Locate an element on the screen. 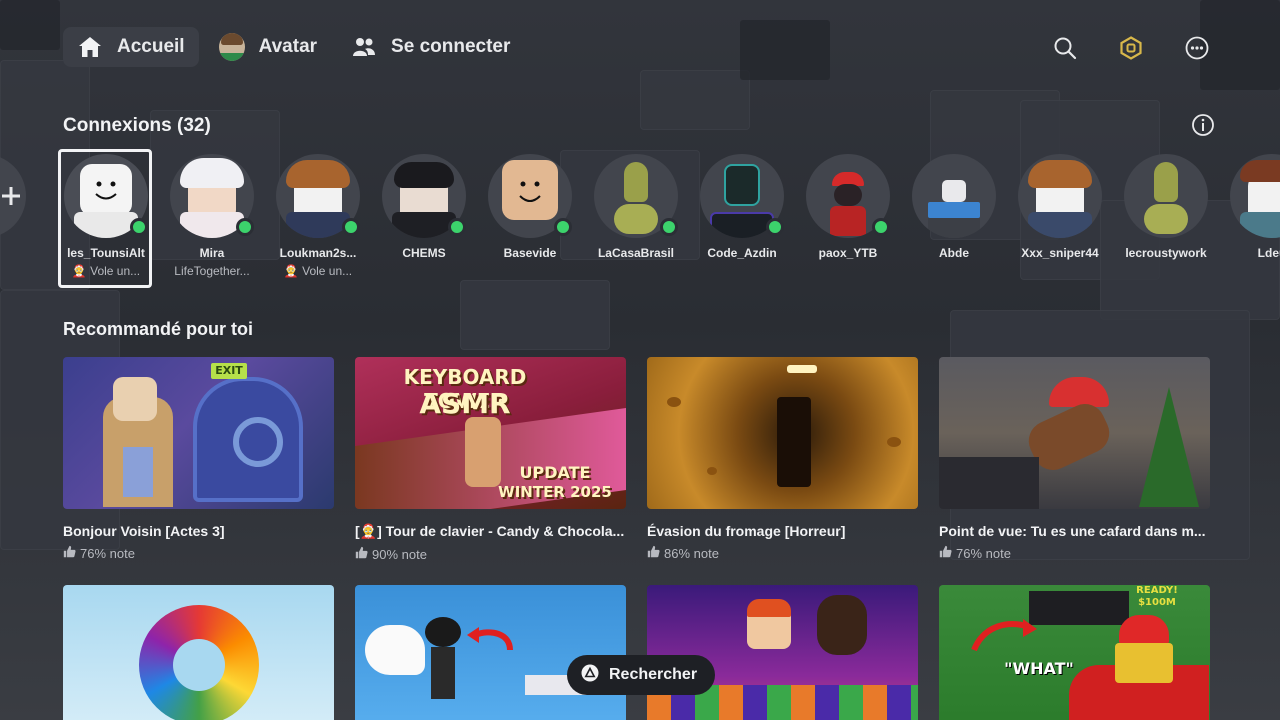 Image resolution: width=1280 pixels, height=720 pixels. game-overlay-text: UPDATE is located at coordinates (555, 472).